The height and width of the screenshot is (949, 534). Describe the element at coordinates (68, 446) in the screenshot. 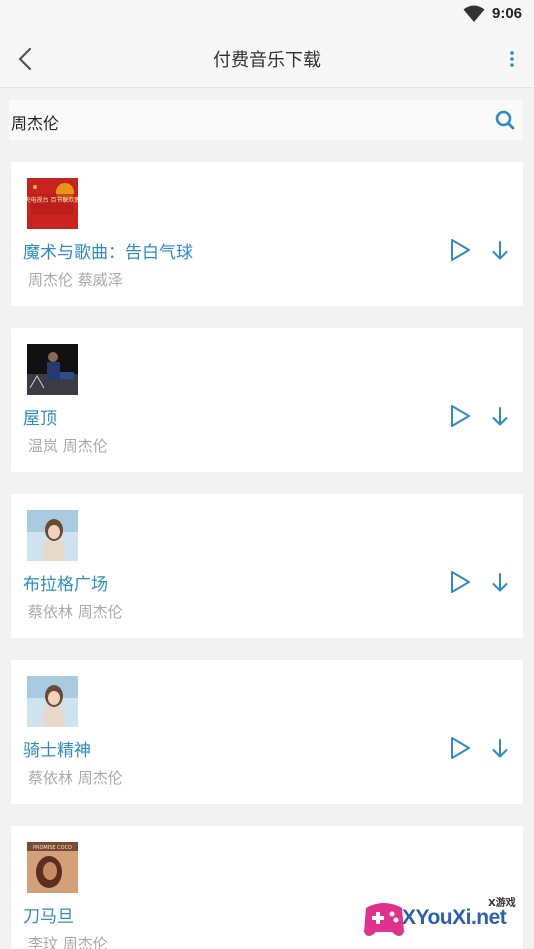

I see `song-artist: 温岚 周杰伦` at that location.